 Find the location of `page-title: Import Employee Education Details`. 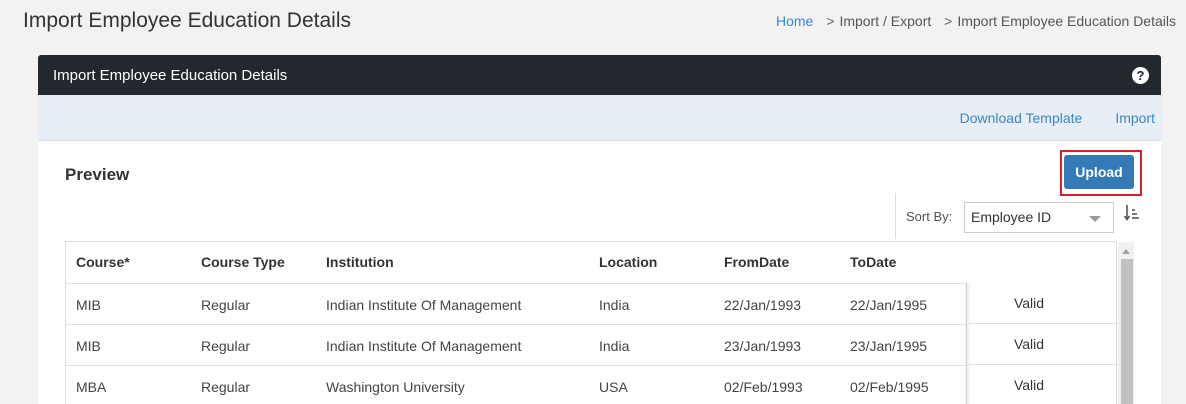

page-title: Import Employee Education Details is located at coordinates (187, 20).